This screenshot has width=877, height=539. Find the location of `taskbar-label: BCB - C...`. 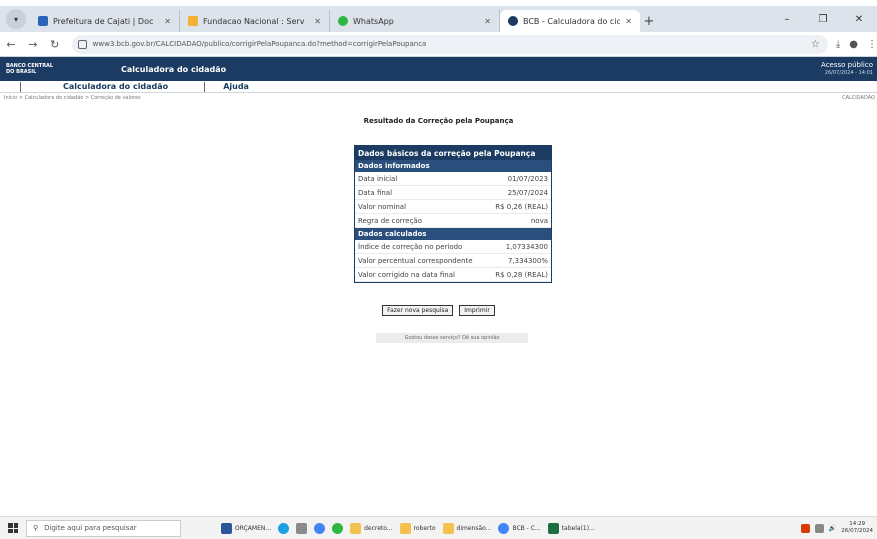

taskbar-label: BCB - C... is located at coordinates (526, 528).